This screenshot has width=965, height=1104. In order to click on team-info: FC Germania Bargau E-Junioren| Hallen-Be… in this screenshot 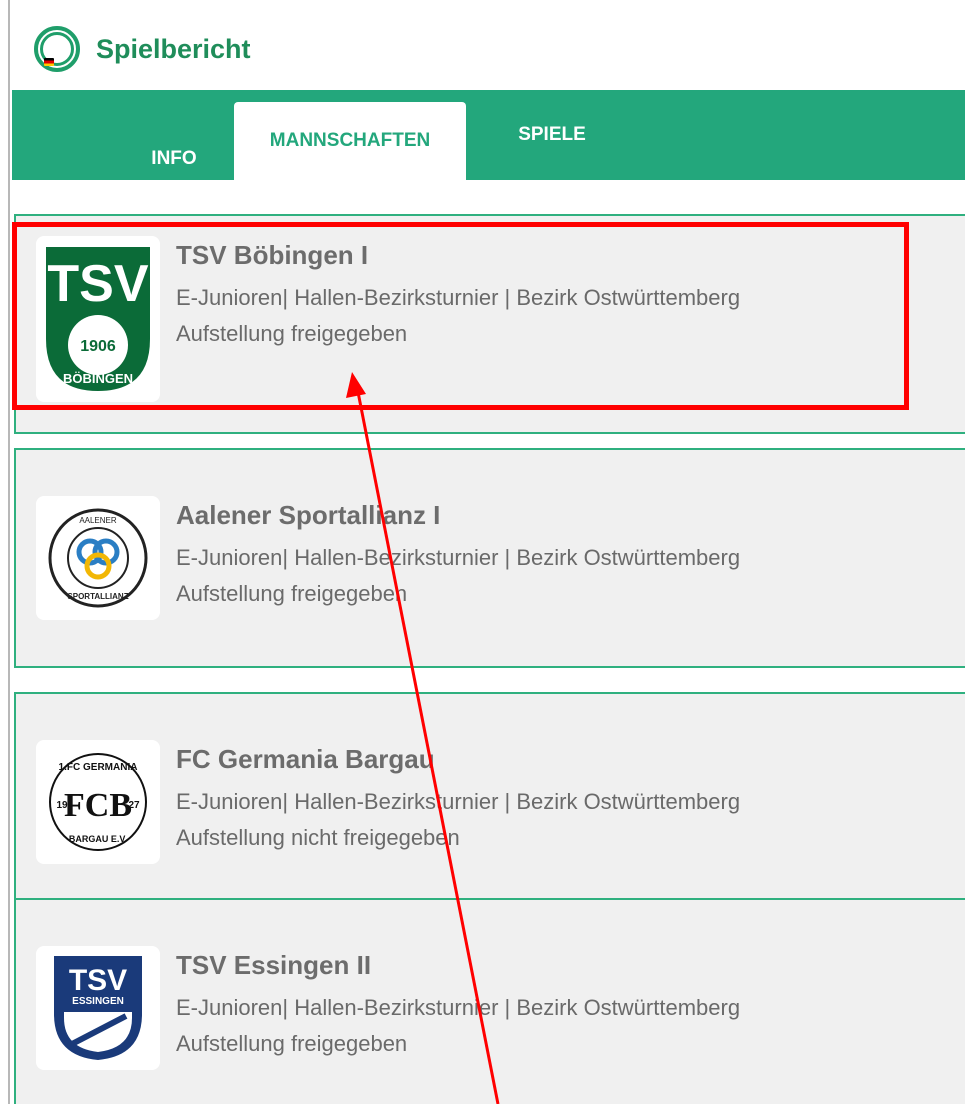, I will do `click(458, 797)`.